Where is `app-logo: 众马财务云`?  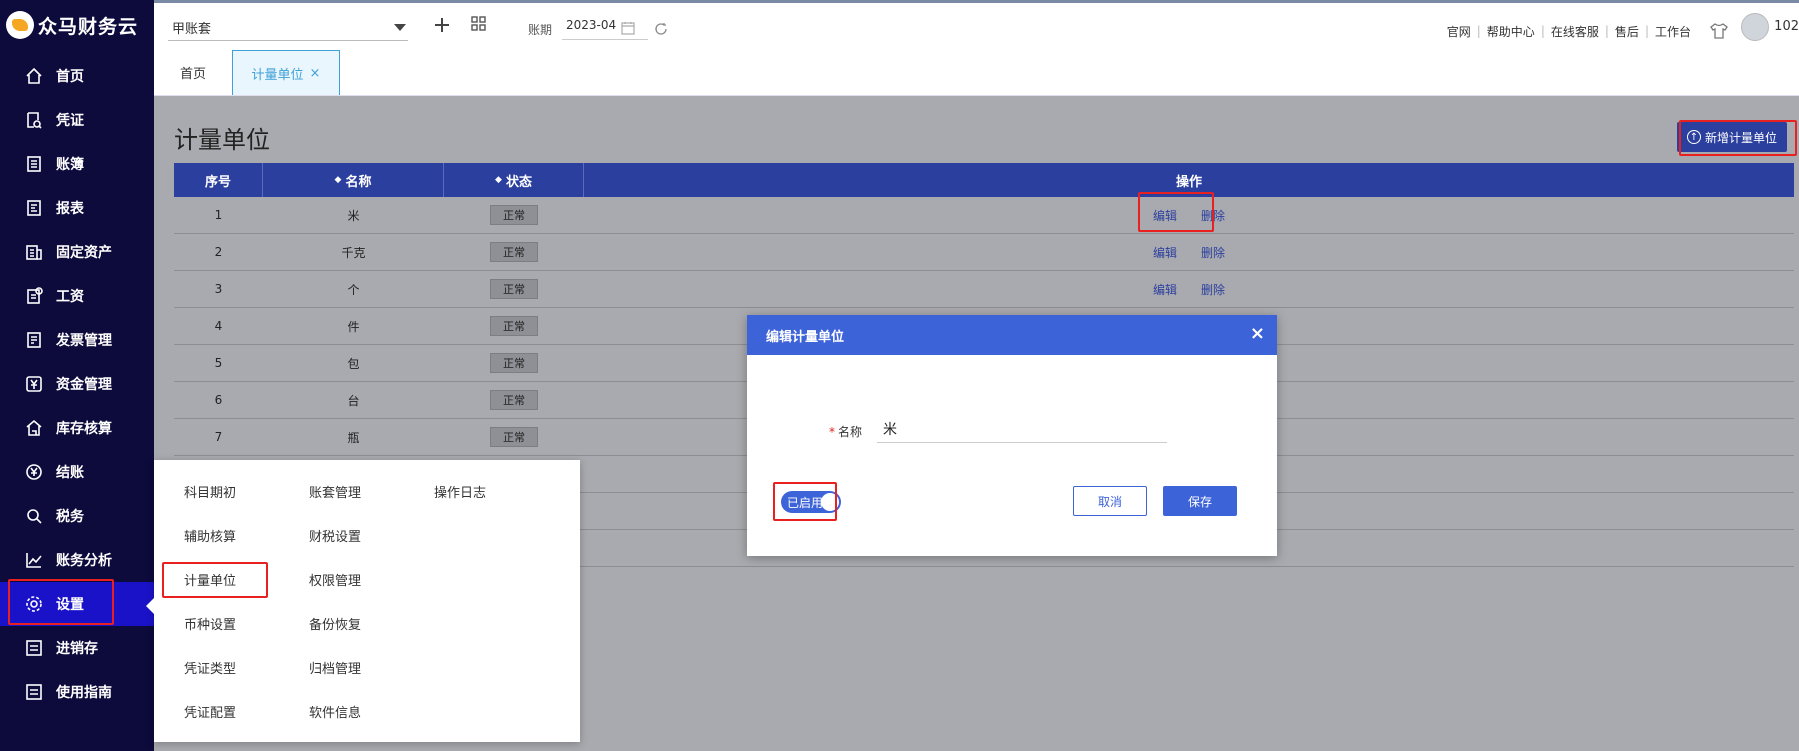 app-logo: 众马财务云 is located at coordinates (77, 25).